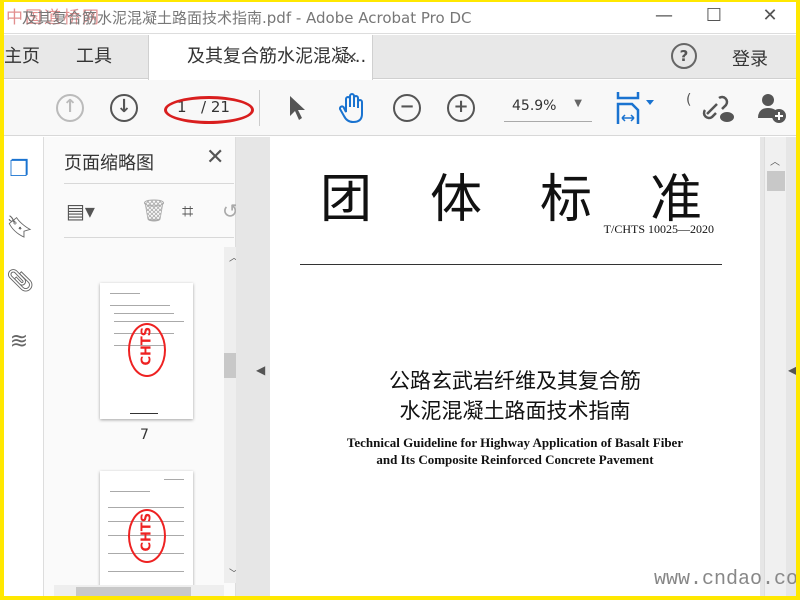 The height and width of the screenshot is (600, 800). I want to click on tab-bar: 主页 工具 及其复合筋水泥混凝... × ? 登录, so click(400, 57).